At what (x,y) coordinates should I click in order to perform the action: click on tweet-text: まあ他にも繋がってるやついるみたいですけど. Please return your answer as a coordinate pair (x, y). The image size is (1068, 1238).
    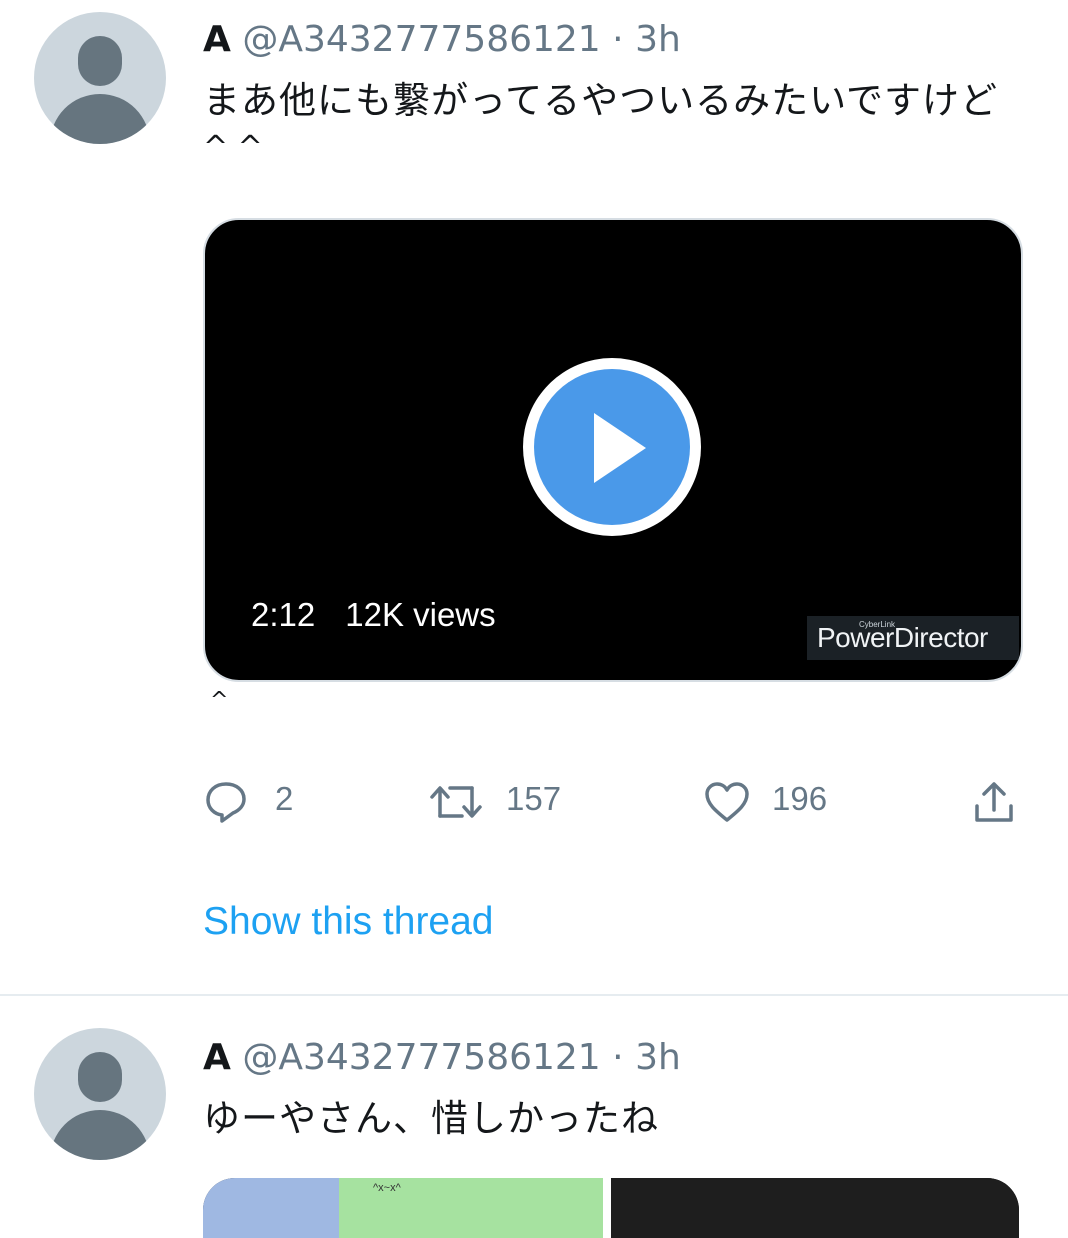
    Looking at the image, I should click on (601, 100).